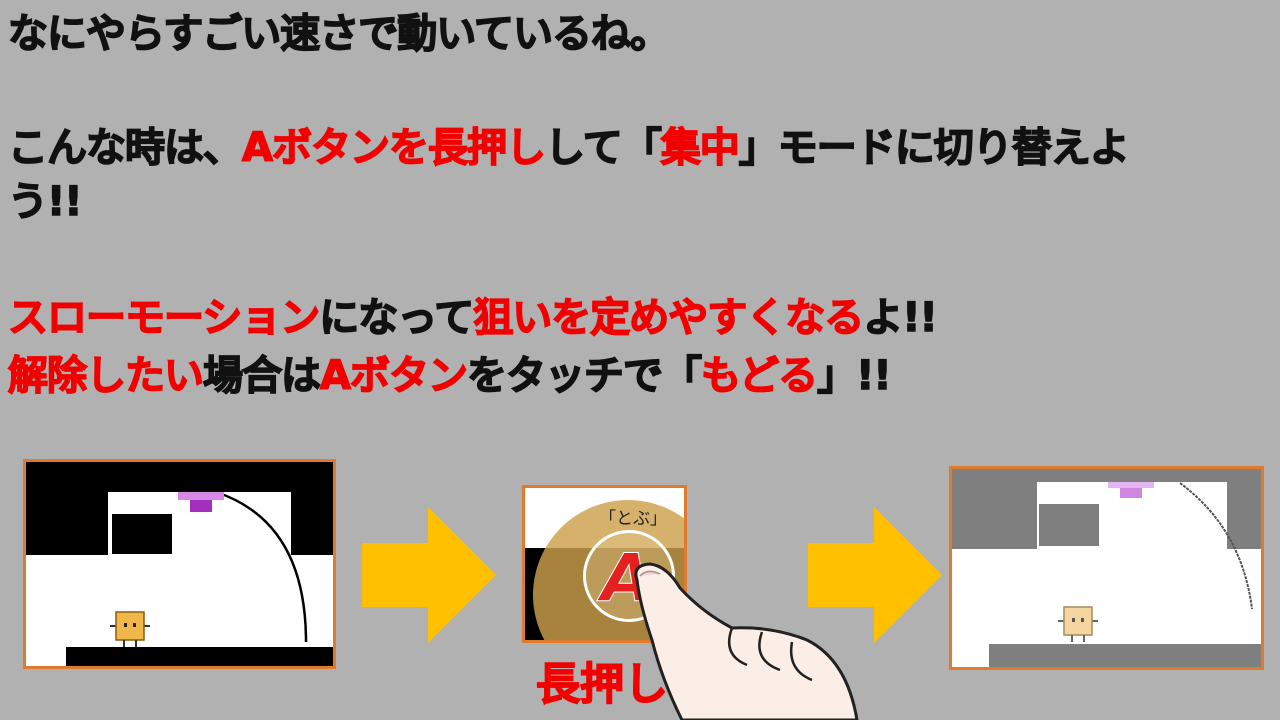 Image resolution: width=1280 pixels, height=720 pixels. What do you see at coordinates (603, 148) in the screenshot?
I see `line2-text-c: して「` at bounding box center [603, 148].